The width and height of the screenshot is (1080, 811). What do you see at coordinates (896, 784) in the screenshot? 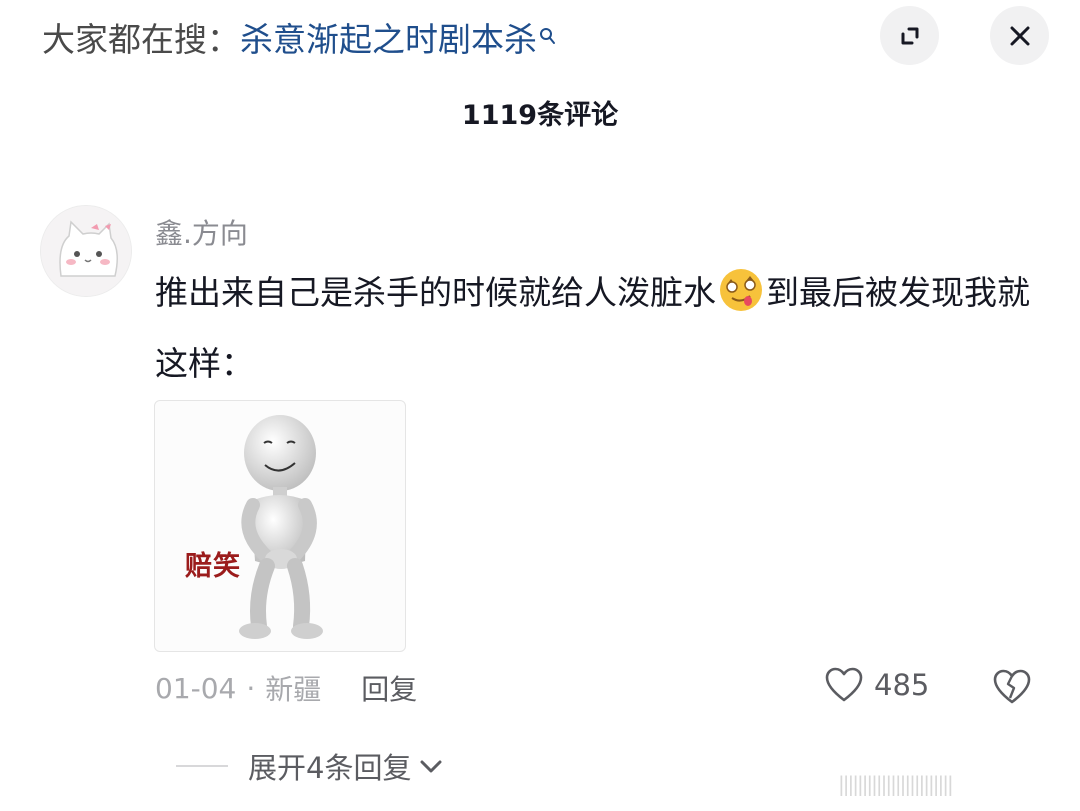
I see `watermark: ||||||||||||||||||||||||` at bounding box center [896, 784].